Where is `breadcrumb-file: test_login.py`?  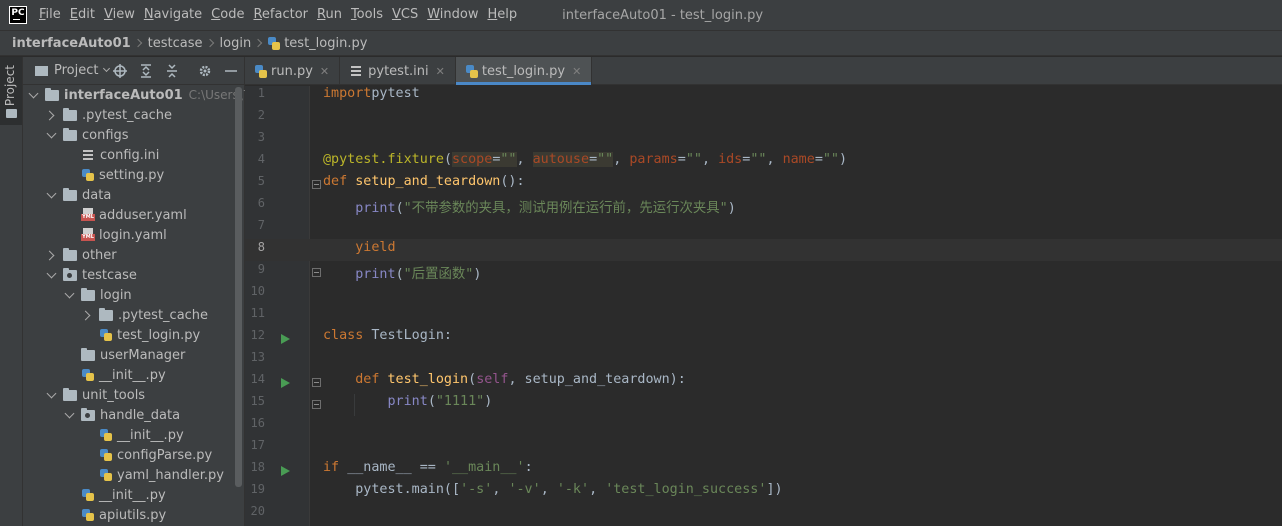
breadcrumb-file: test_login.py is located at coordinates (325, 43).